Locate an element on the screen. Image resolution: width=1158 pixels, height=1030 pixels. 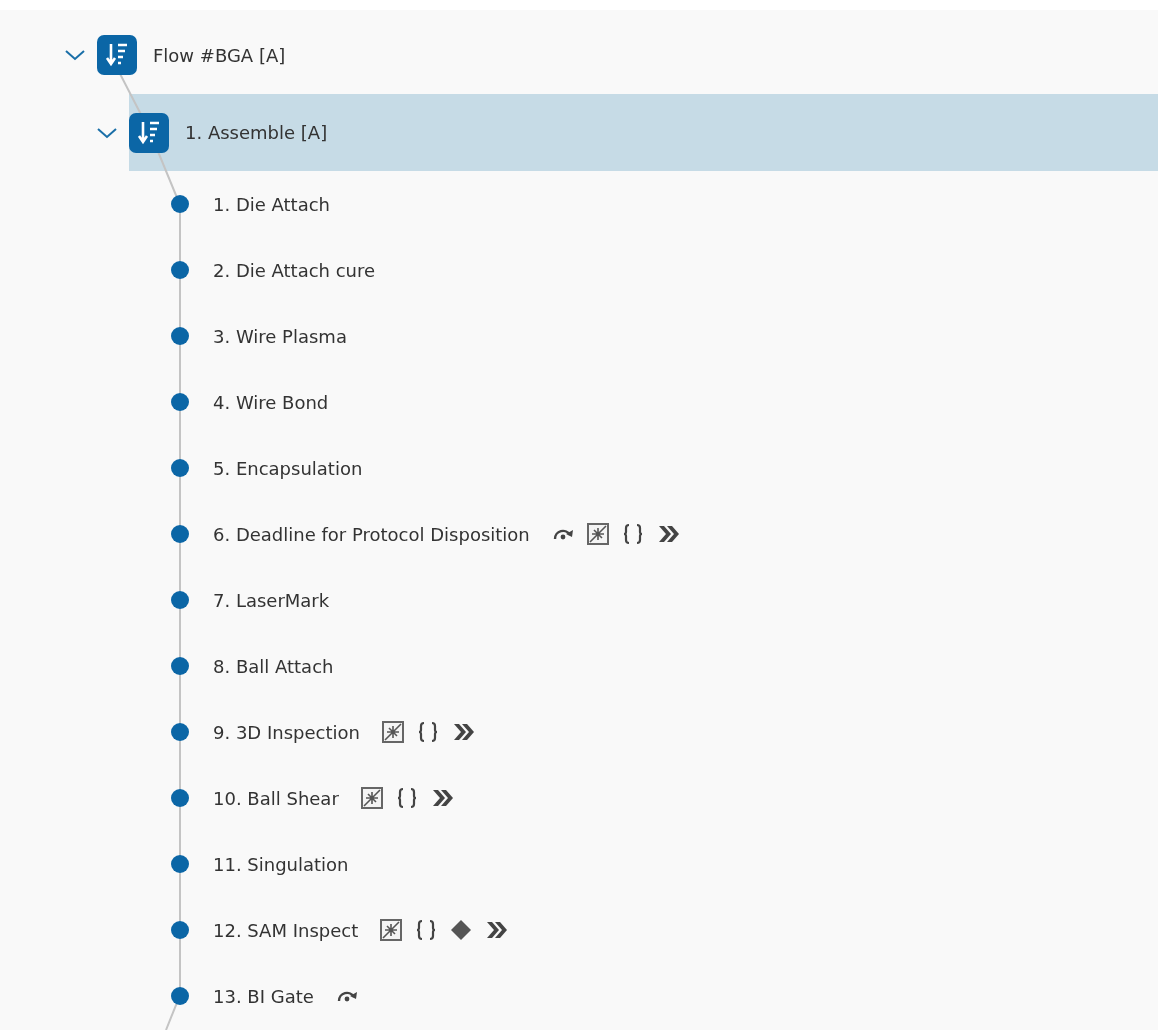
step-item: 5. Encapsulation is located at coordinates (579, 468).